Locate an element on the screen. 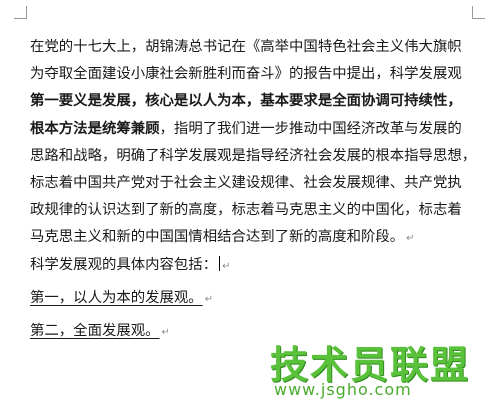  list-item: 第一，以人为本的发展观。 ↵ is located at coordinates (122, 297).